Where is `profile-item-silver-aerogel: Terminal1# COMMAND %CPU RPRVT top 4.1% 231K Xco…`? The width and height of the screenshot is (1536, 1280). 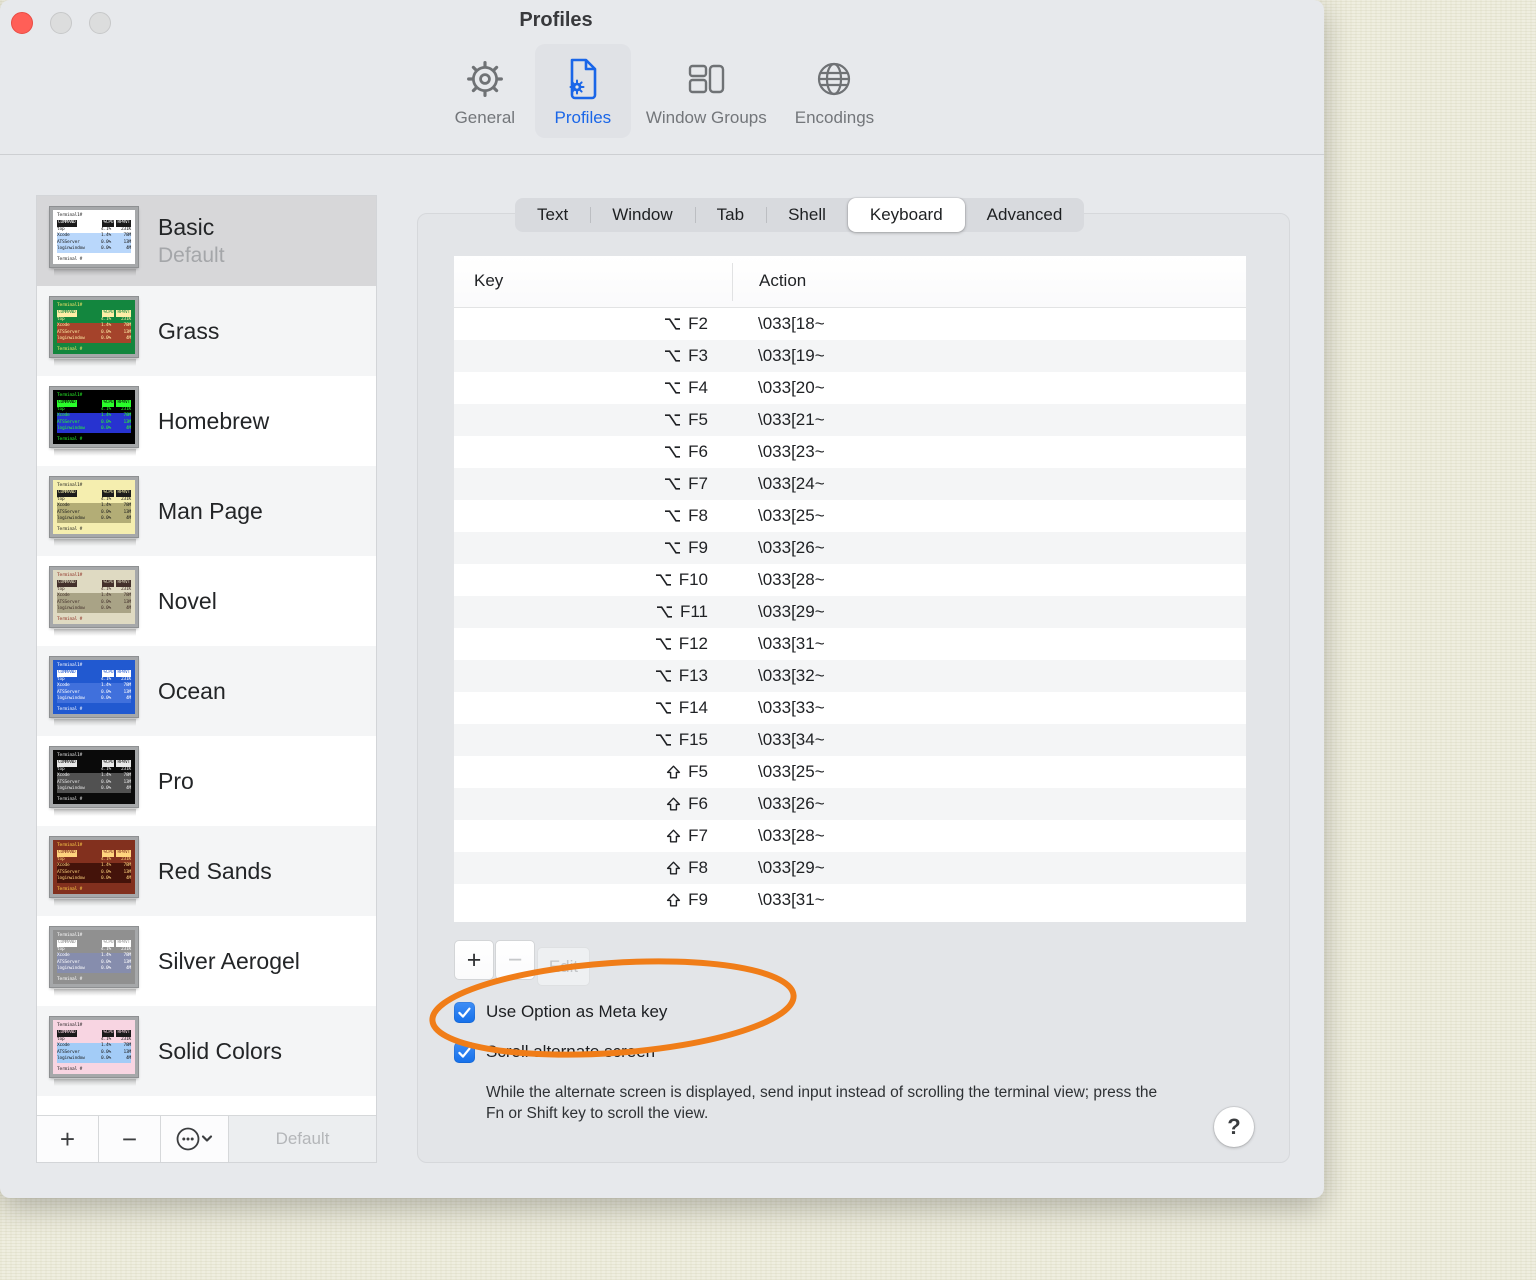
profile-item-silver-aerogel: Terminal1# COMMAND %CPU RPRVT top 4.1% 231K Xco… is located at coordinates (206, 961).